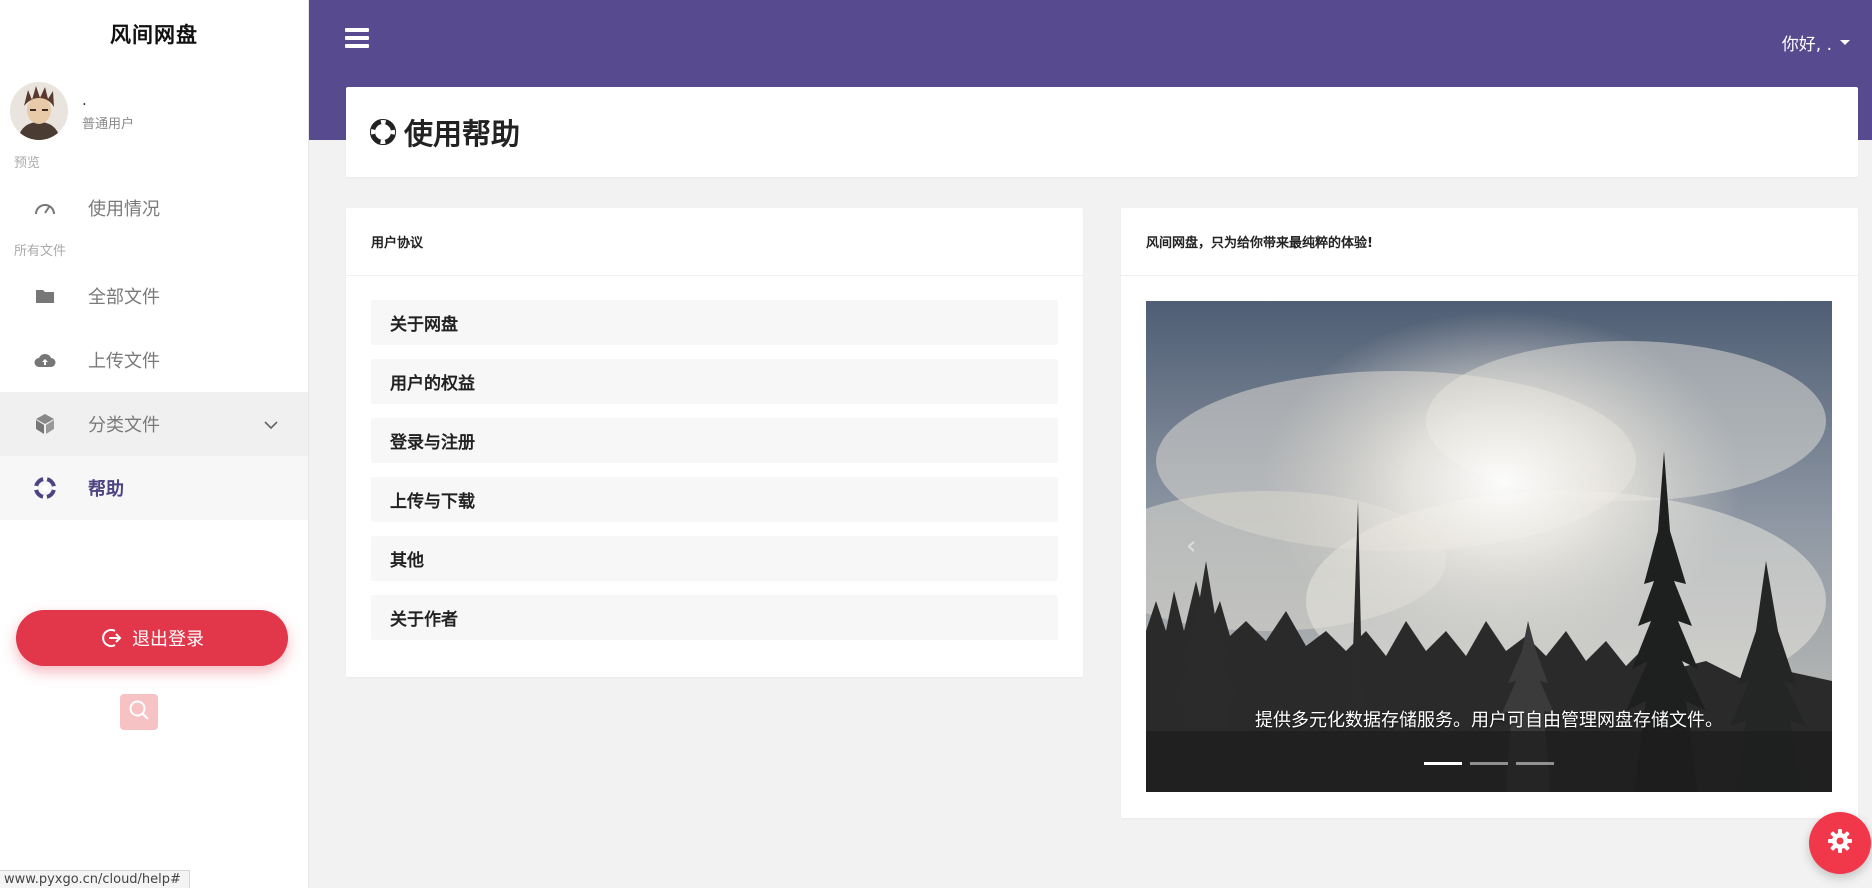  I want to click on sidebar-item-categories: 分类文件, so click(154, 424).